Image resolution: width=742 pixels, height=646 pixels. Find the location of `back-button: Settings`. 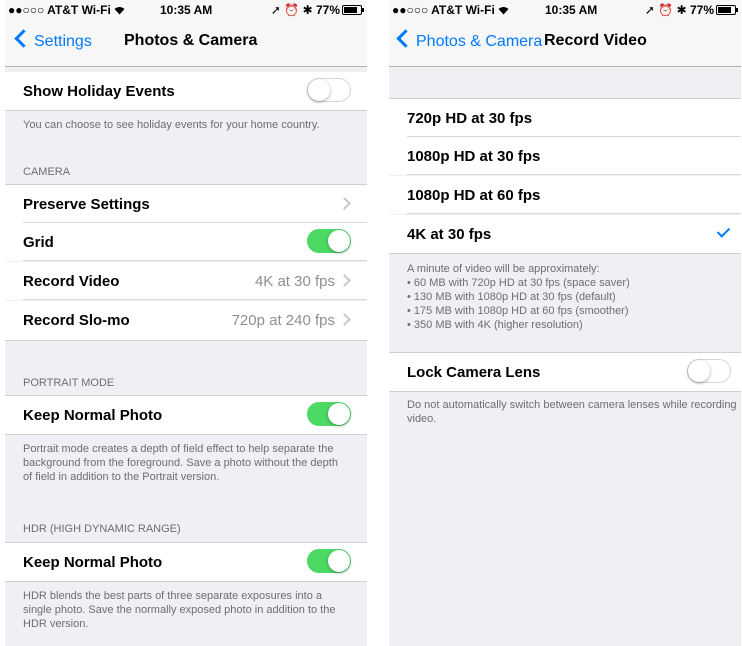

back-button: Settings is located at coordinates (53, 40).